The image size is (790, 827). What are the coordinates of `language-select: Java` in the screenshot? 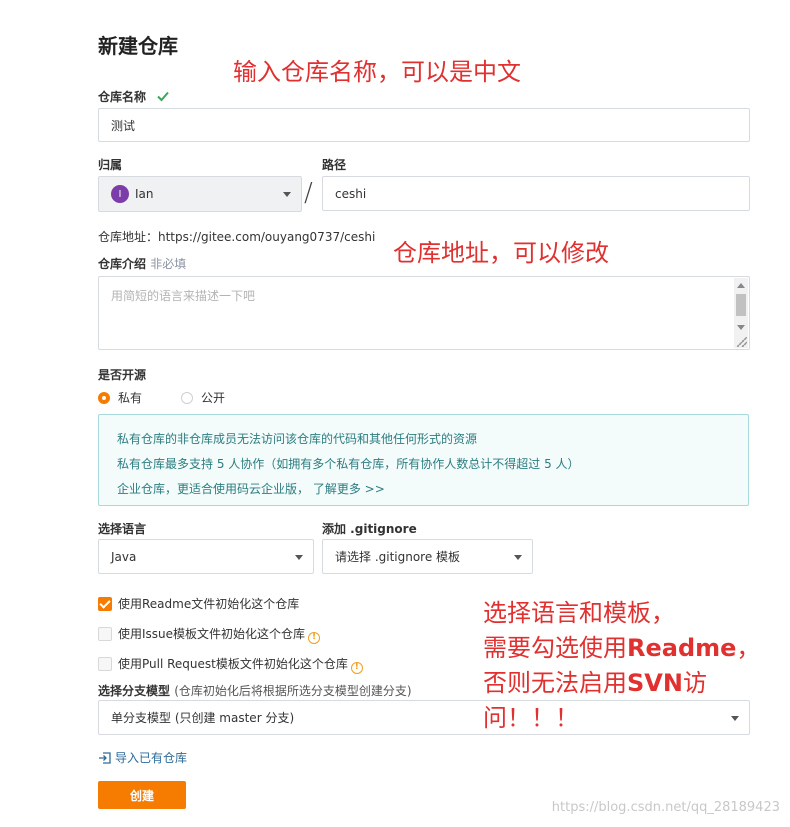 It's located at (206, 556).